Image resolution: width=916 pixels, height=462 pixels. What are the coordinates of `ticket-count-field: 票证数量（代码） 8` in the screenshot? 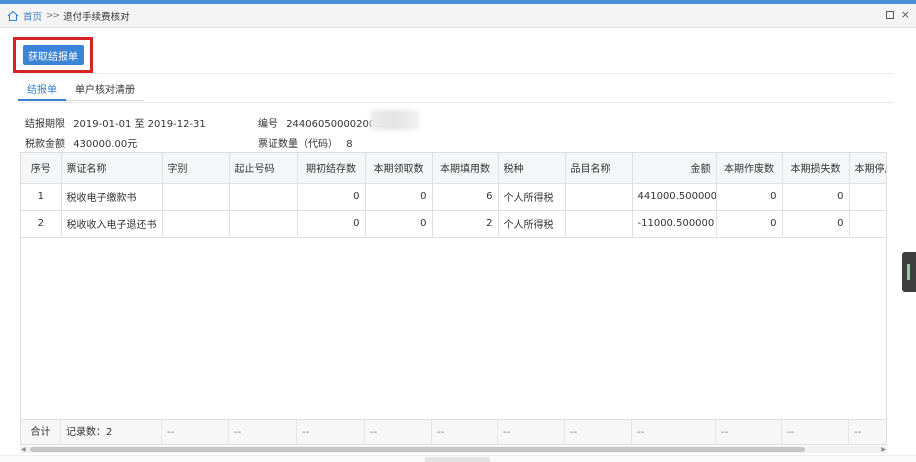 It's located at (305, 142).